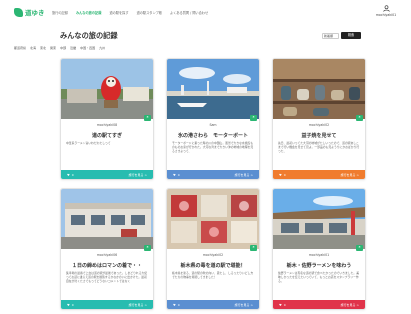 The width and height of the screenshot is (411, 314). I want to click on filter-chubu: 中部, so click(63, 48).